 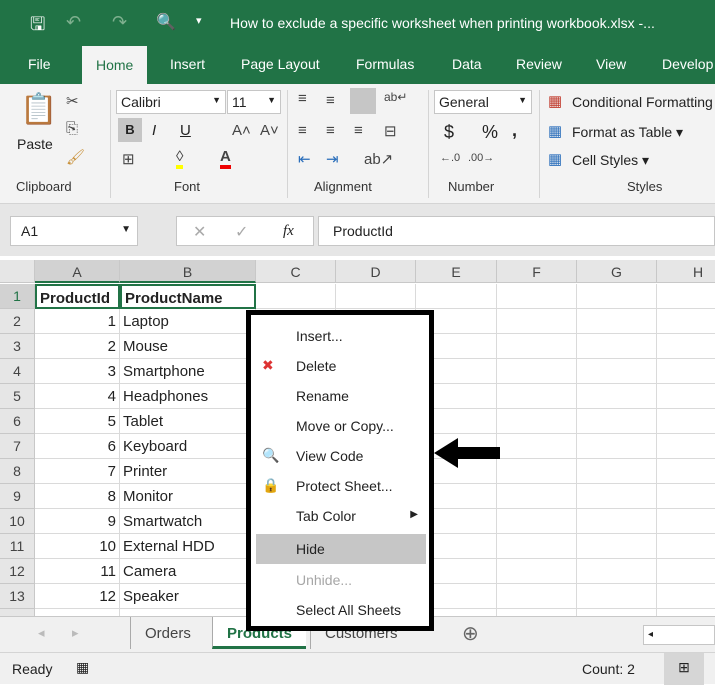 What do you see at coordinates (481, 158) in the screenshot?
I see `decrease-decimal-icon: .00→` at bounding box center [481, 158].